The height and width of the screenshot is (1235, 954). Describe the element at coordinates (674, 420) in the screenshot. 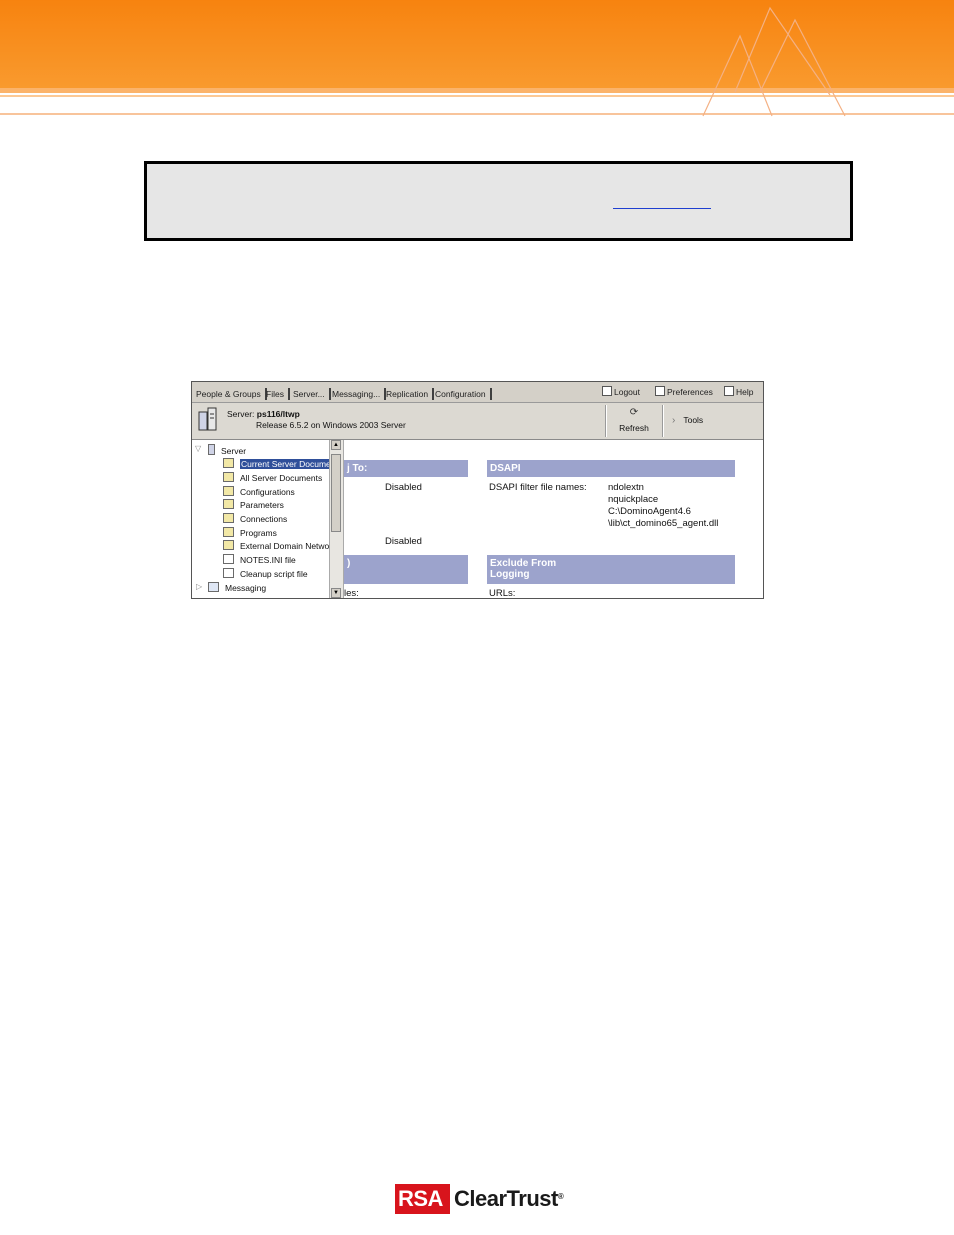

I see `chevron-right-icon: ›` at that location.